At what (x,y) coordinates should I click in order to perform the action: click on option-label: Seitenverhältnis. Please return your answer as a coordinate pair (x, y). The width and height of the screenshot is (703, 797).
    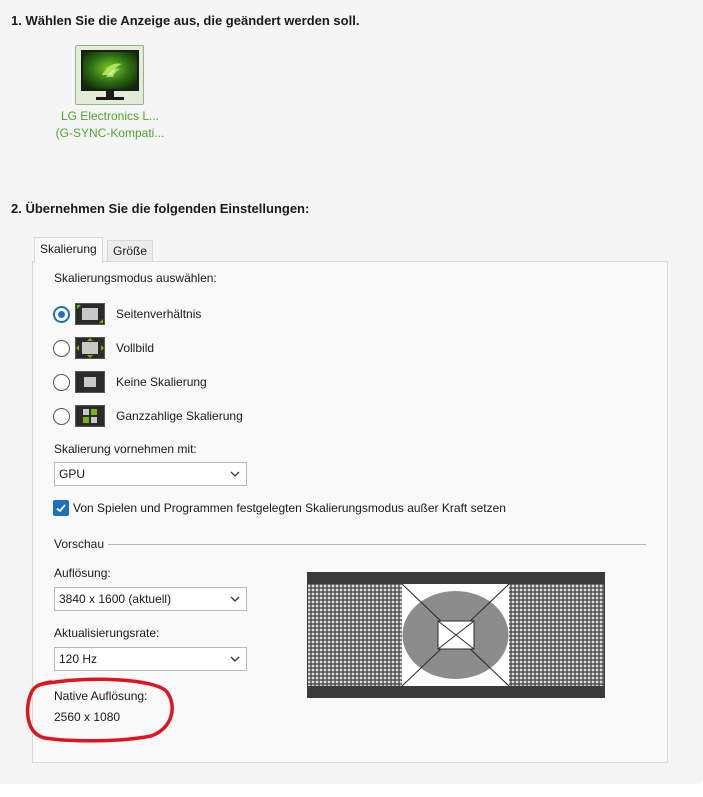
    Looking at the image, I should click on (159, 314).